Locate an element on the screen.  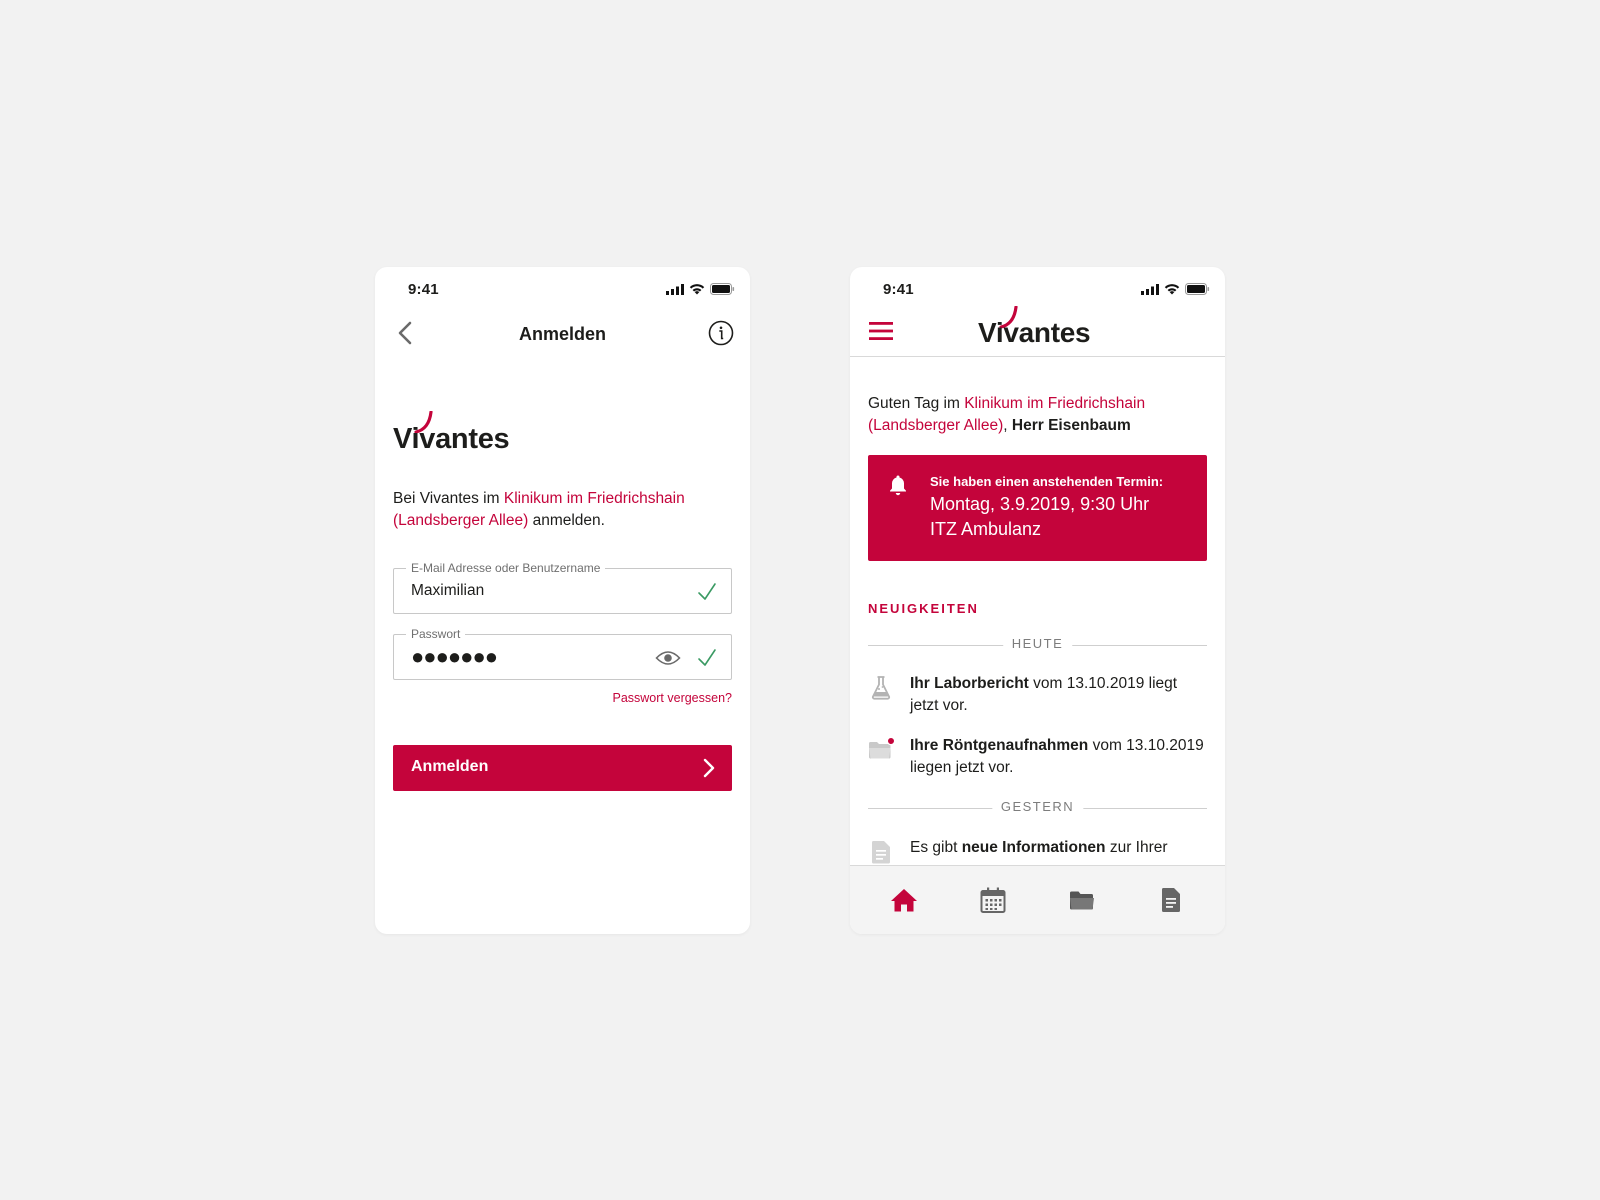
bell-icon is located at coordinates (898, 485).